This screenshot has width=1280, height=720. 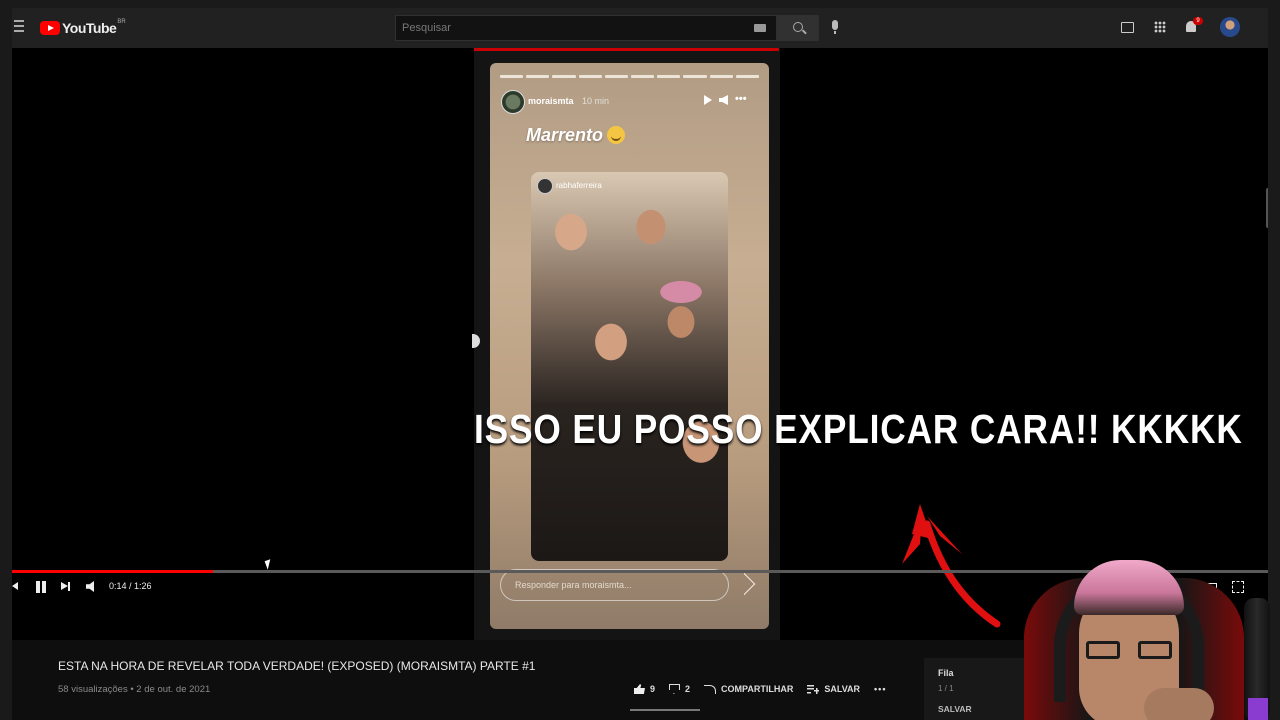 What do you see at coordinates (1267, 208) in the screenshot?
I see `page-scrollbar` at bounding box center [1267, 208].